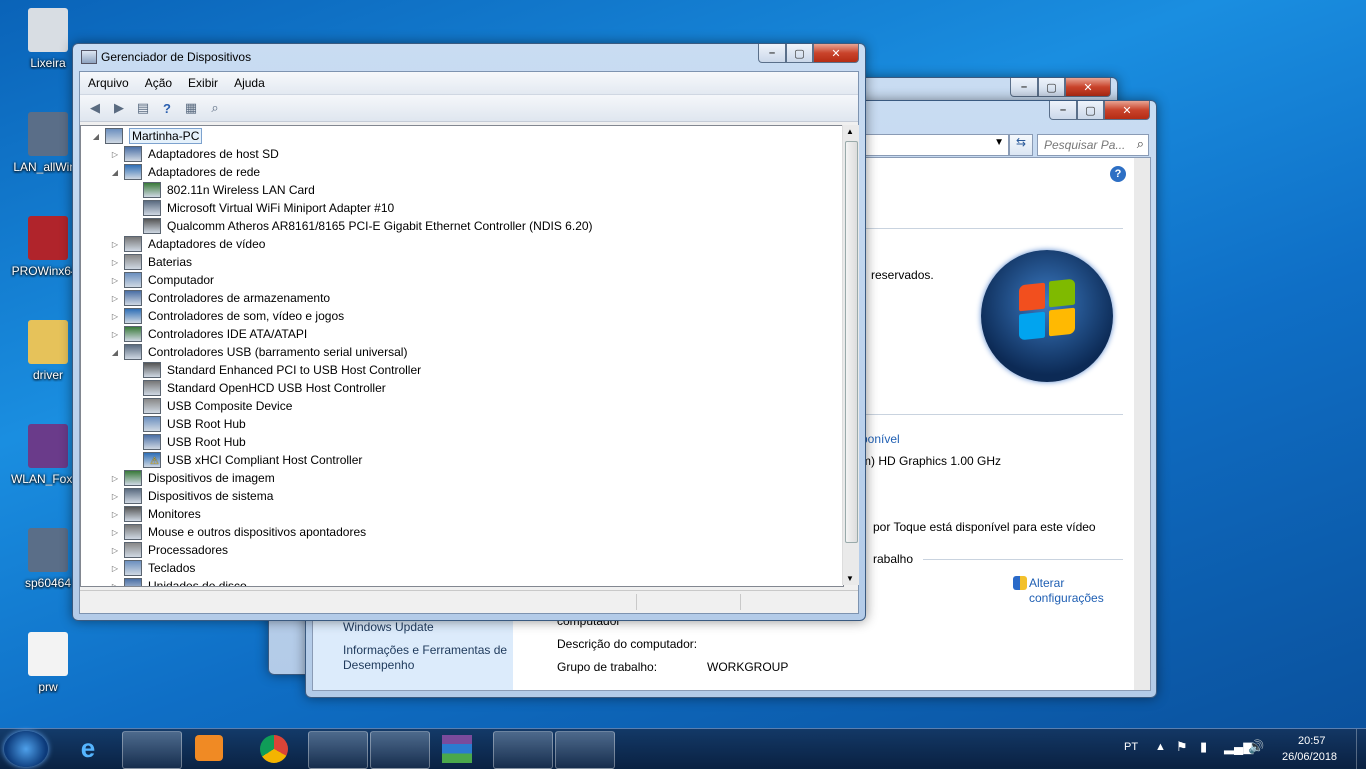 The image size is (1366, 769). What do you see at coordinates (1203, 747) in the screenshot?
I see `power-icon: ▮` at bounding box center [1203, 747].